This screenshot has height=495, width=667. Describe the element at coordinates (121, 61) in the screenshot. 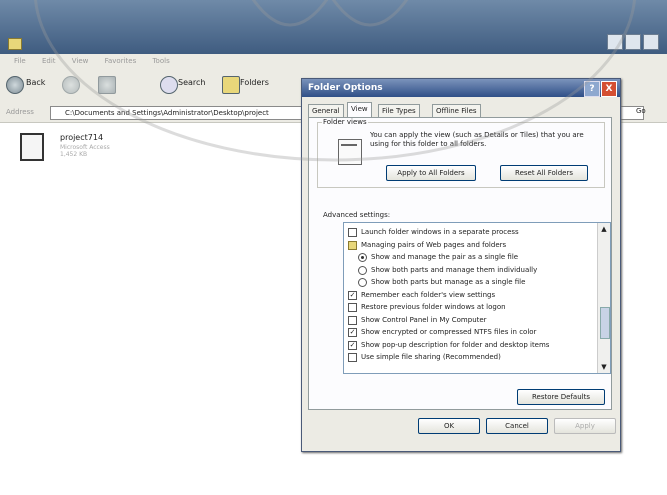

I see `menu-favorites: Favorites` at that location.